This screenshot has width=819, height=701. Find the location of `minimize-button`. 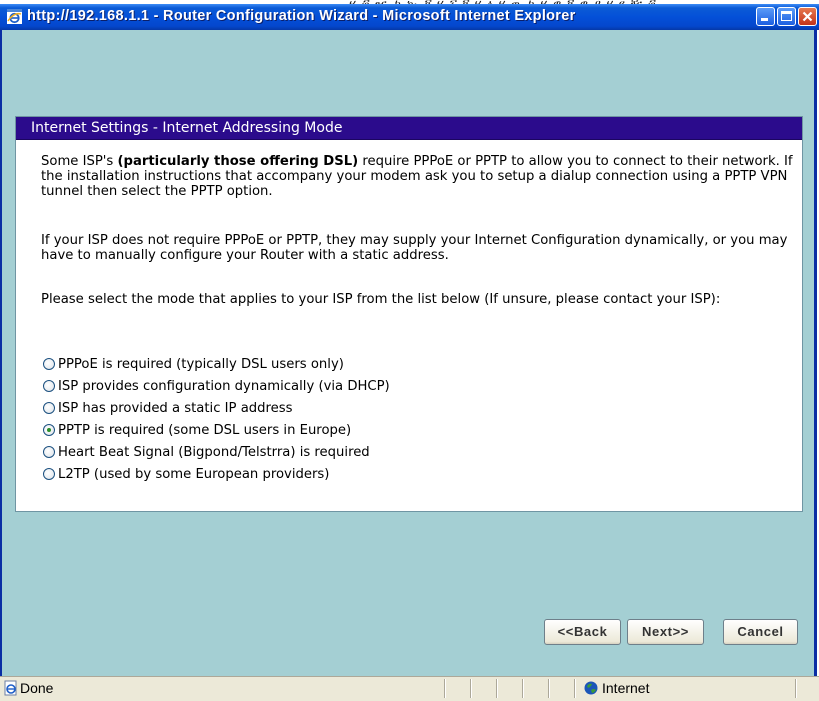

minimize-button is located at coordinates (765, 16).